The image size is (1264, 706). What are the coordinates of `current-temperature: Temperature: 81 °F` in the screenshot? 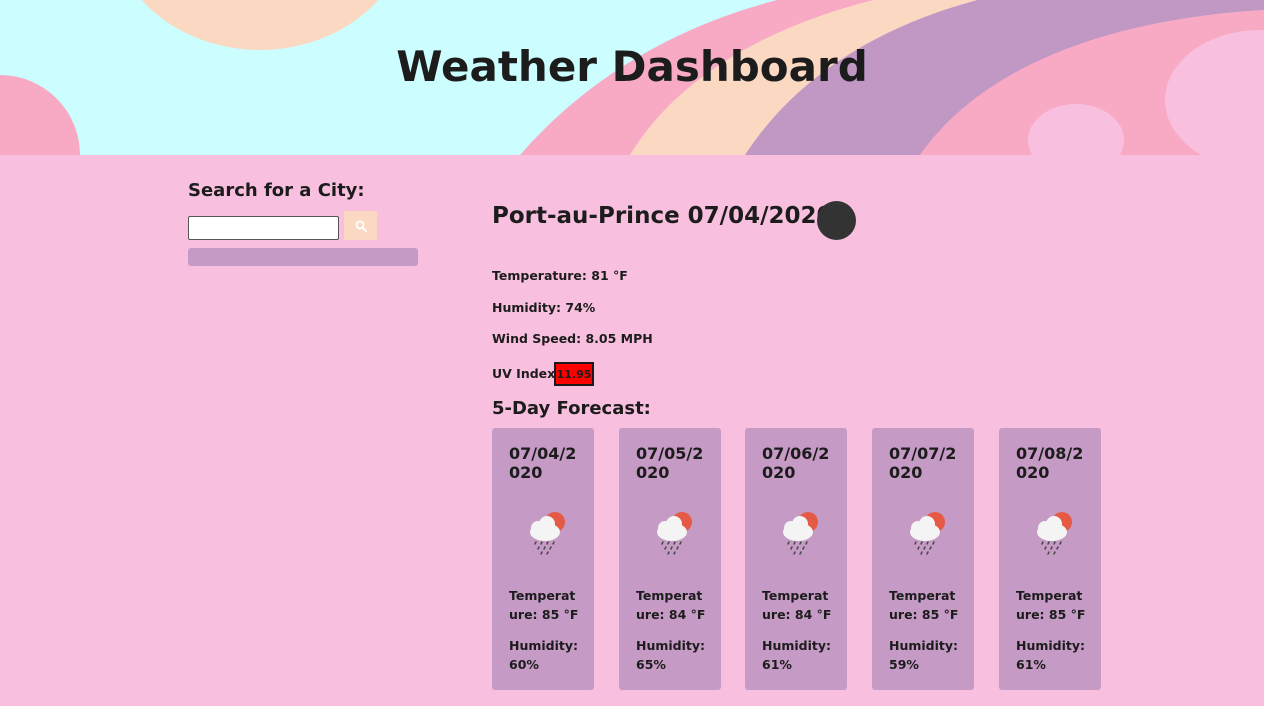 It's located at (560, 275).